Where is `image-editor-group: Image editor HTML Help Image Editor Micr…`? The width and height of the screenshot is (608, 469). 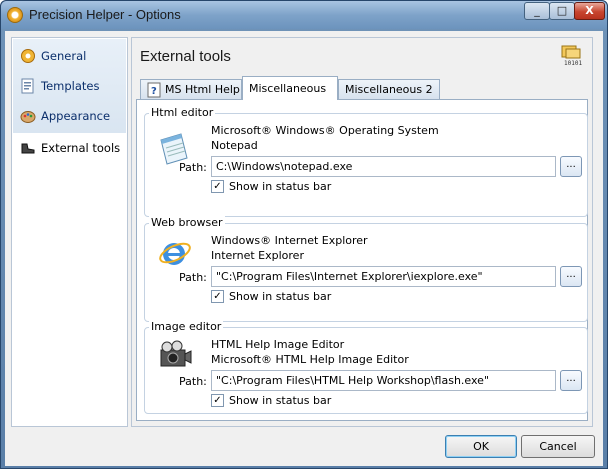 image-editor-group: Image editor HTML Help Image Editor Micr… is located at coordinates (366, 367).